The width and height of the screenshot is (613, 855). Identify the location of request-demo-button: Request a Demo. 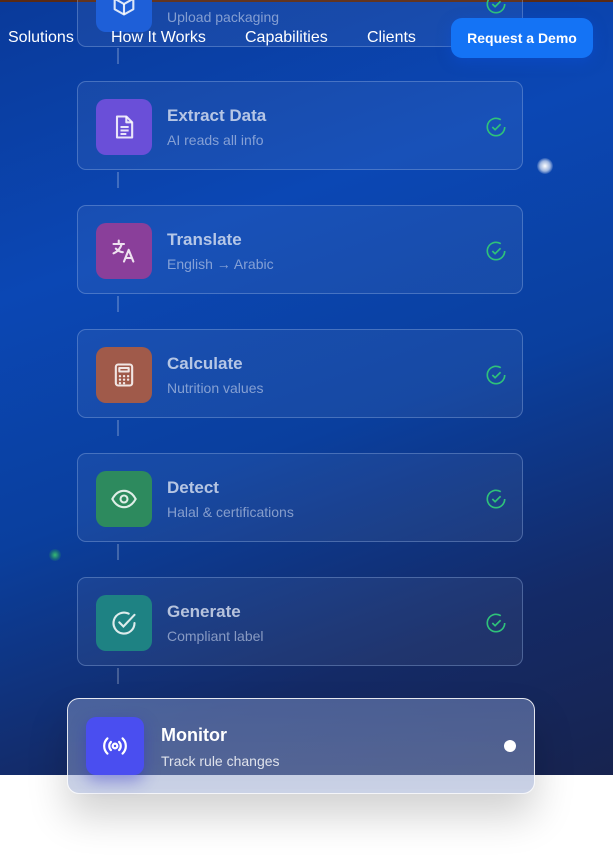
(522, 38).